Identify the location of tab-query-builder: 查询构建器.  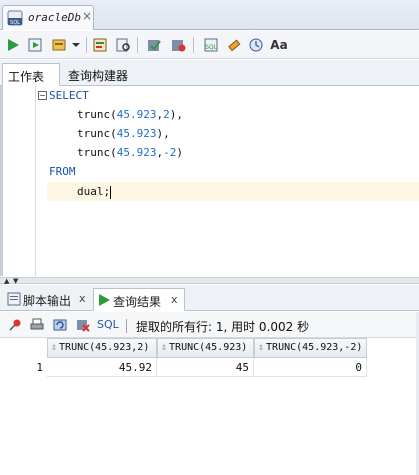
(101, 74).